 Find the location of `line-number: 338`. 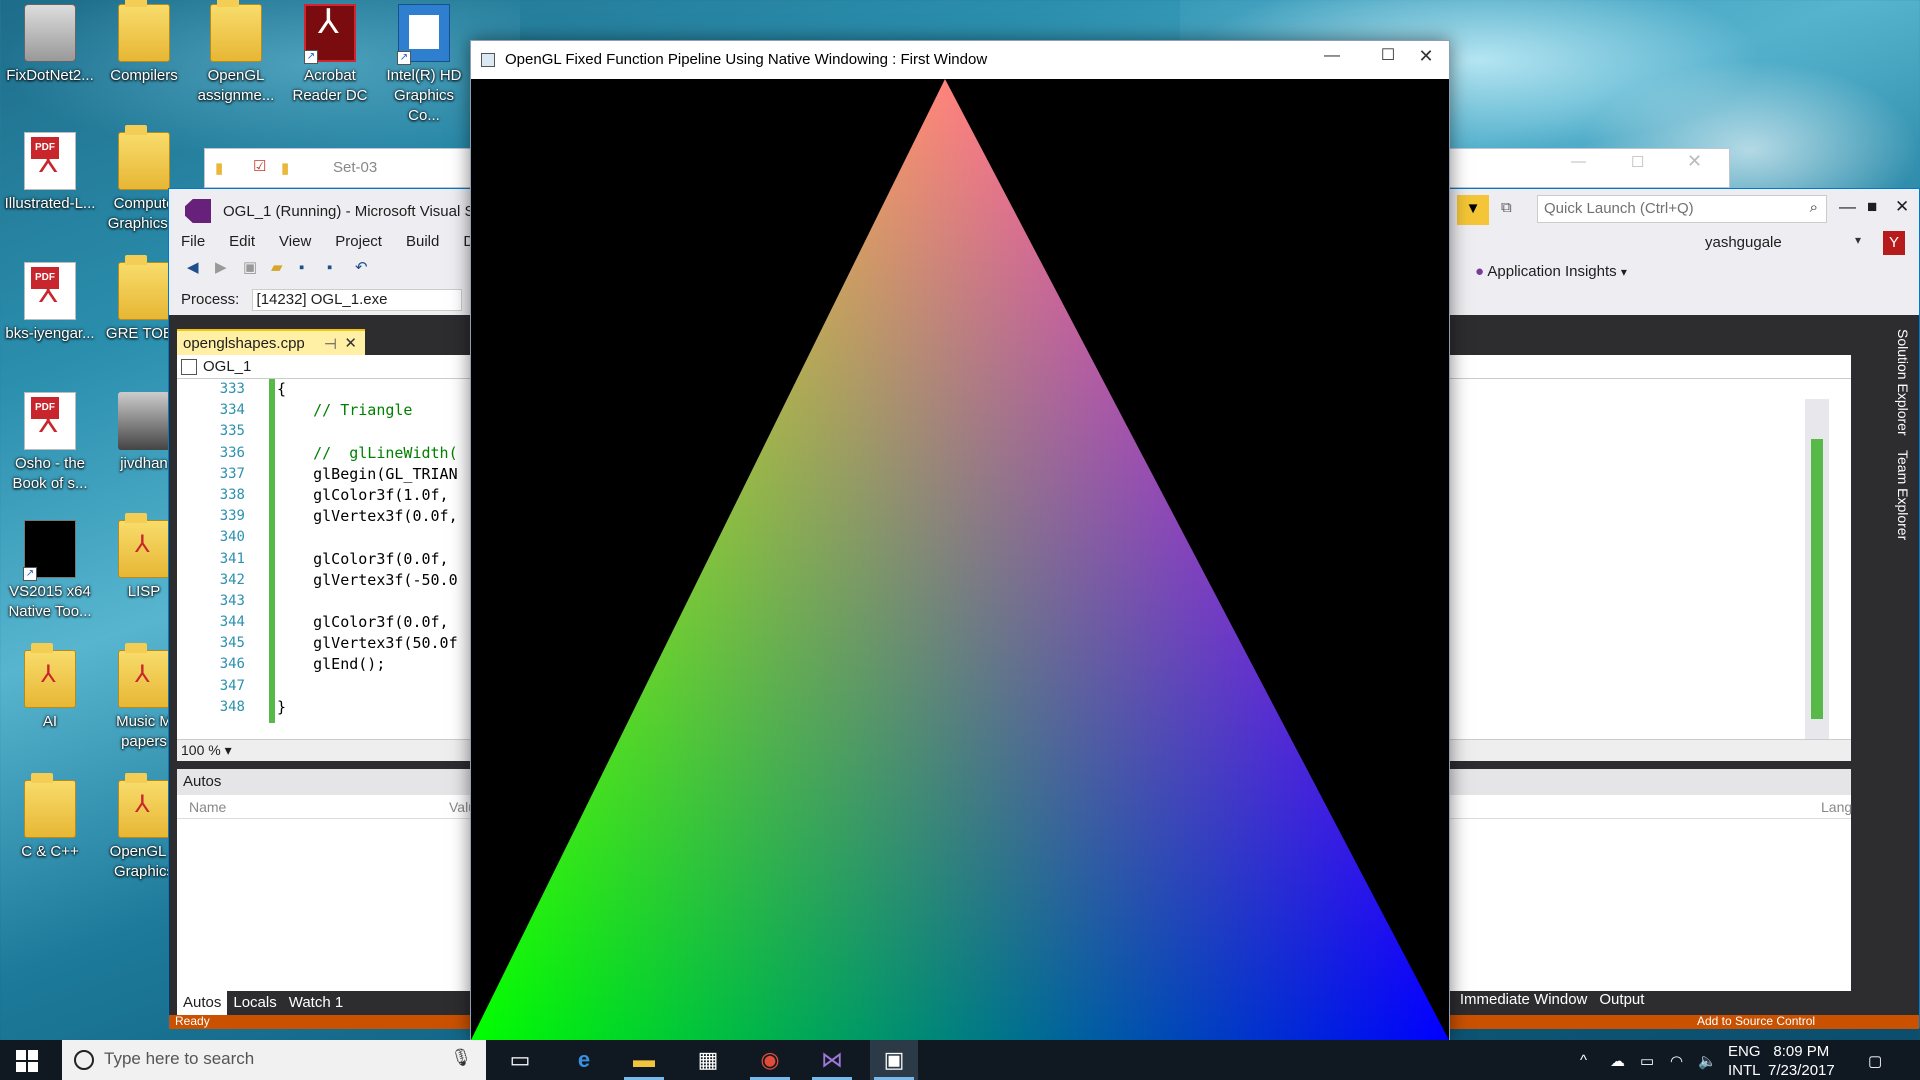

line-number: 338 is located at coordinates (232, 494).